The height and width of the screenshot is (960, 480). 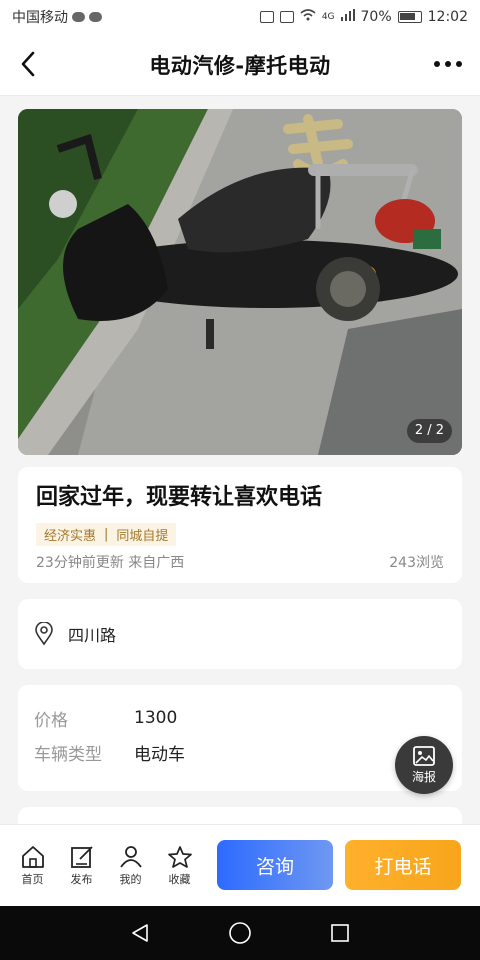 What do you see at coordinates (142, 536) in the screenshot?
I see `tag-item: 同城自提` at bounding box center [142, 536].